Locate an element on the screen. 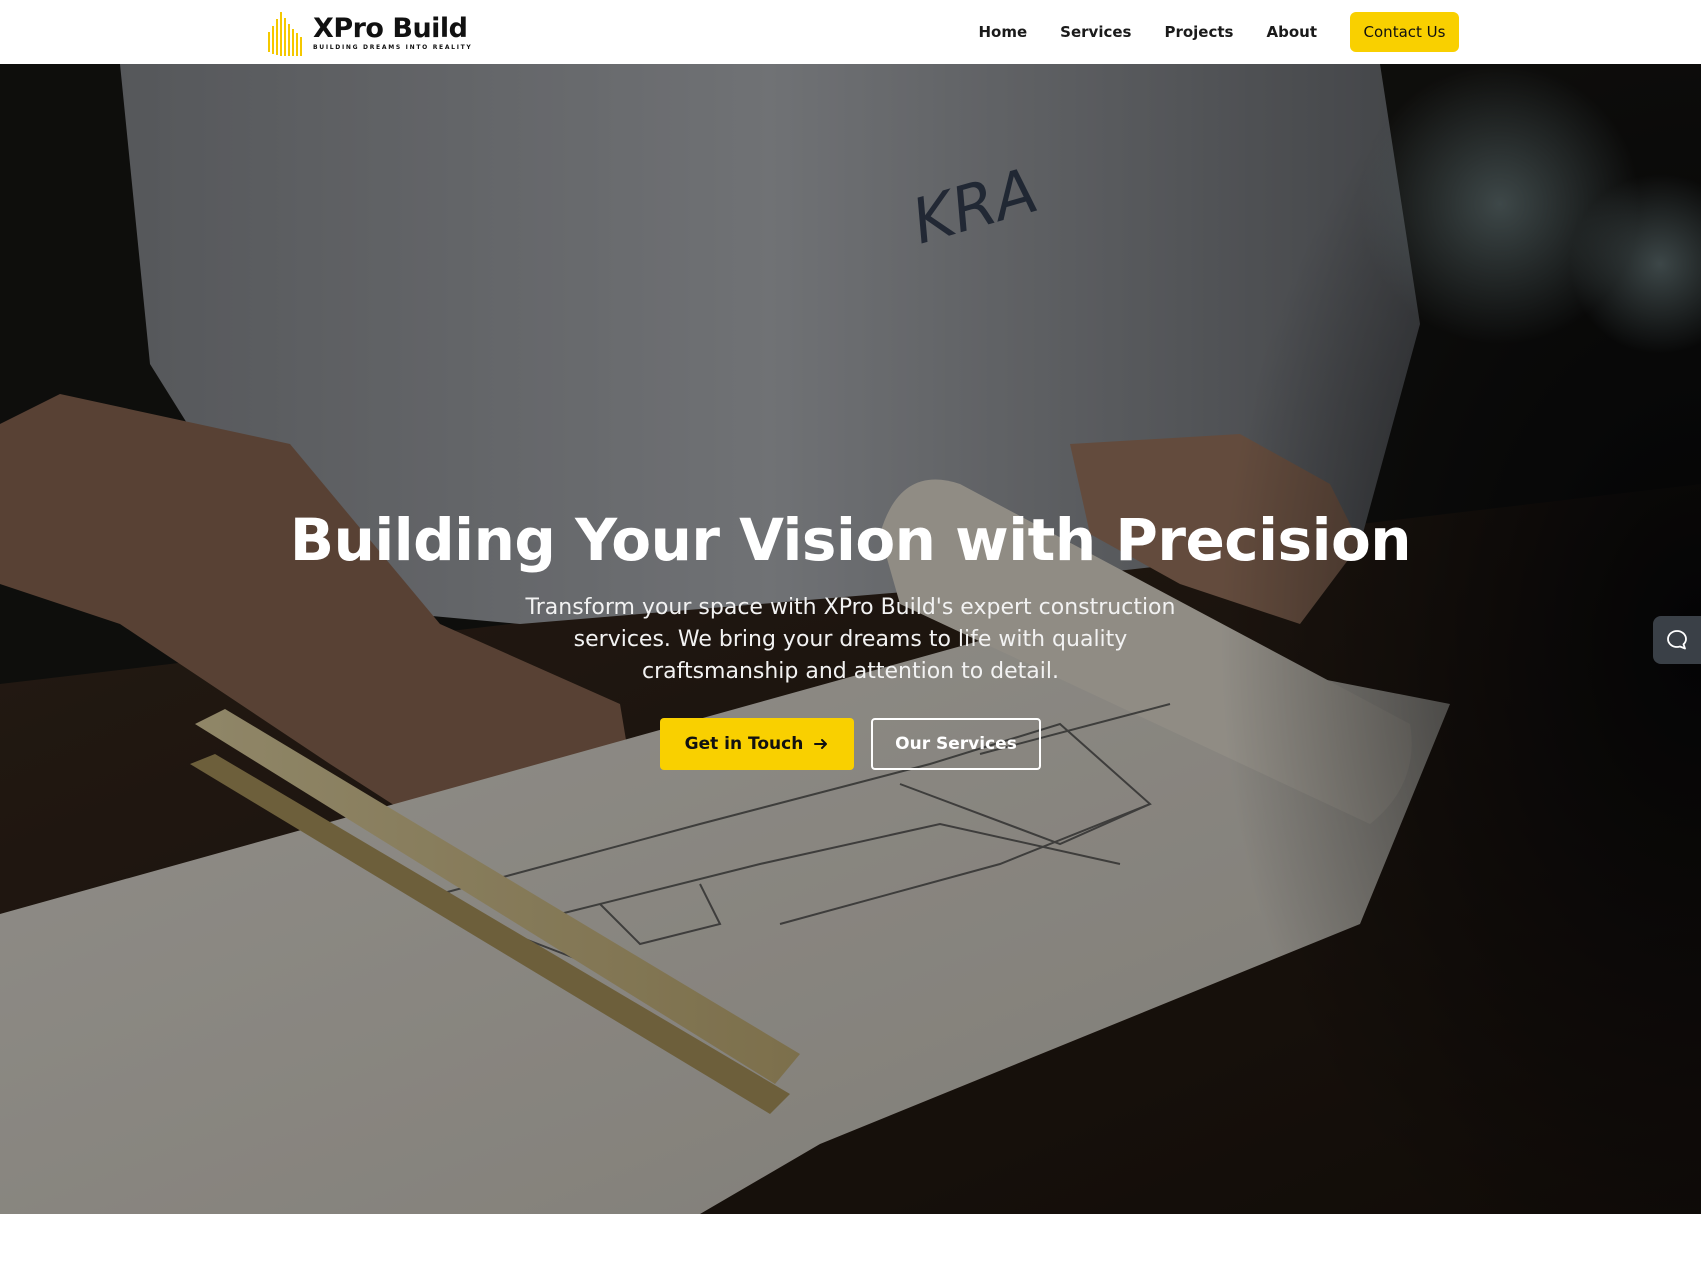 This screenshot has width=1701, height=1267. logo-text: XPro Build BUILDING DREAMS INTO REALITY is located at coordinates (393, 32).